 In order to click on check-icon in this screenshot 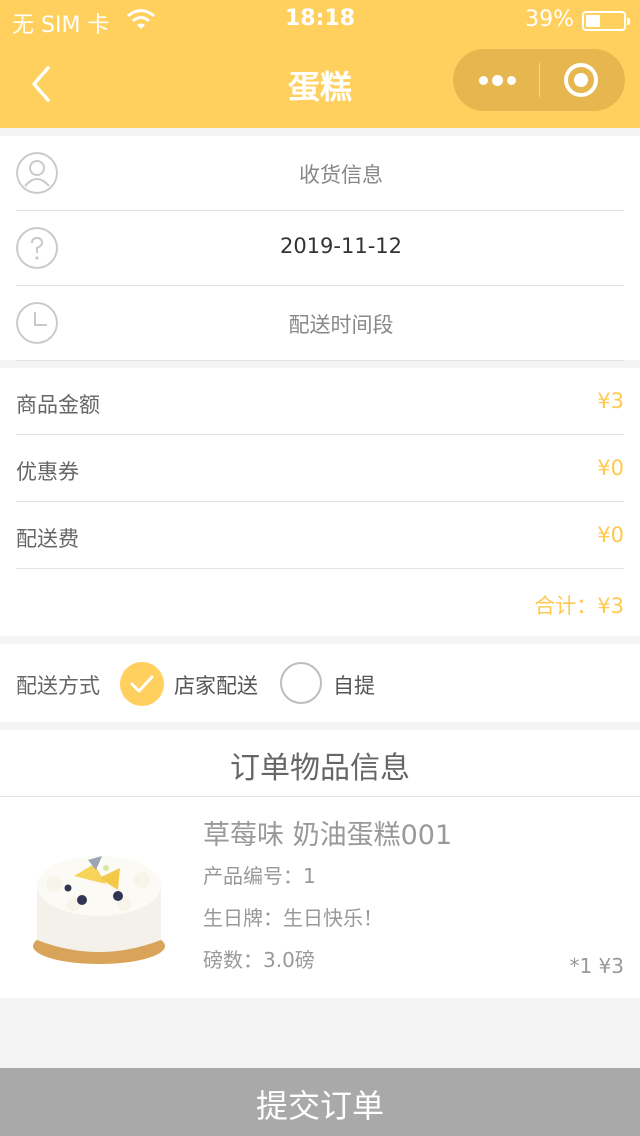, I will do `click(142, 684)`.